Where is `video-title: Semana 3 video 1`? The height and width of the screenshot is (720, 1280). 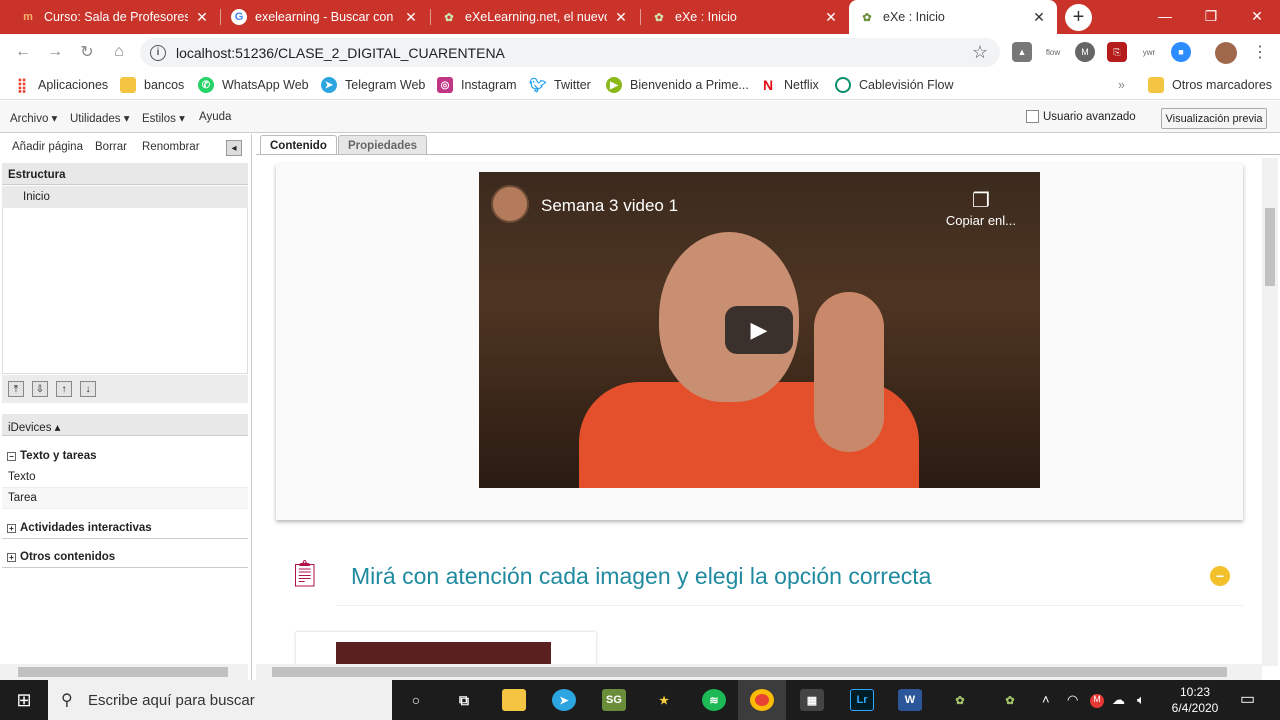 video-title: Semana 3 video 1 is located at coordinates (609, 206).